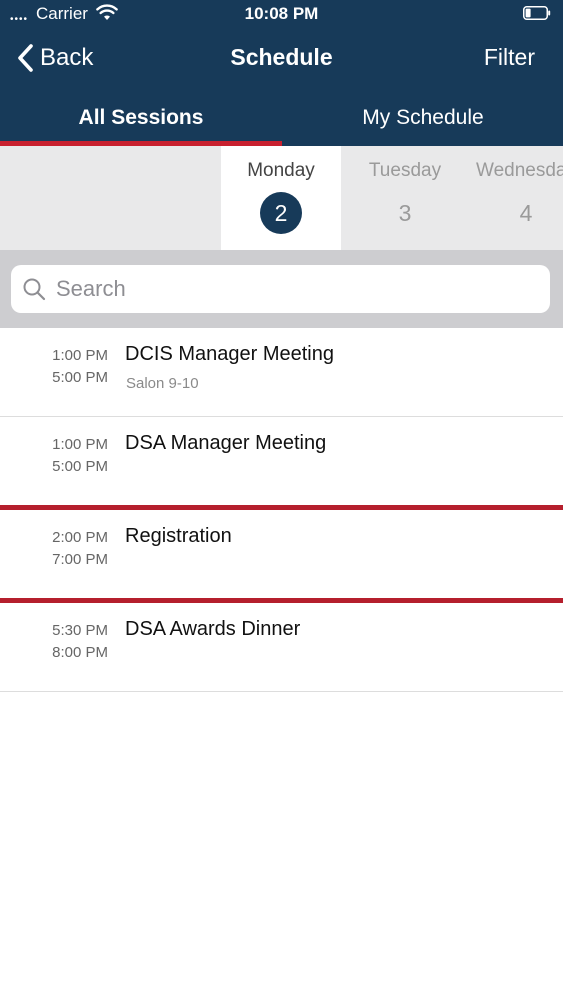 Image resolution: width=563 pixels, height=1000 pixels. What do you see at coordinates (80, 537) in the screenshot?
I see `session-start-time: 2:00 PM` at bounding box center [80, 537].